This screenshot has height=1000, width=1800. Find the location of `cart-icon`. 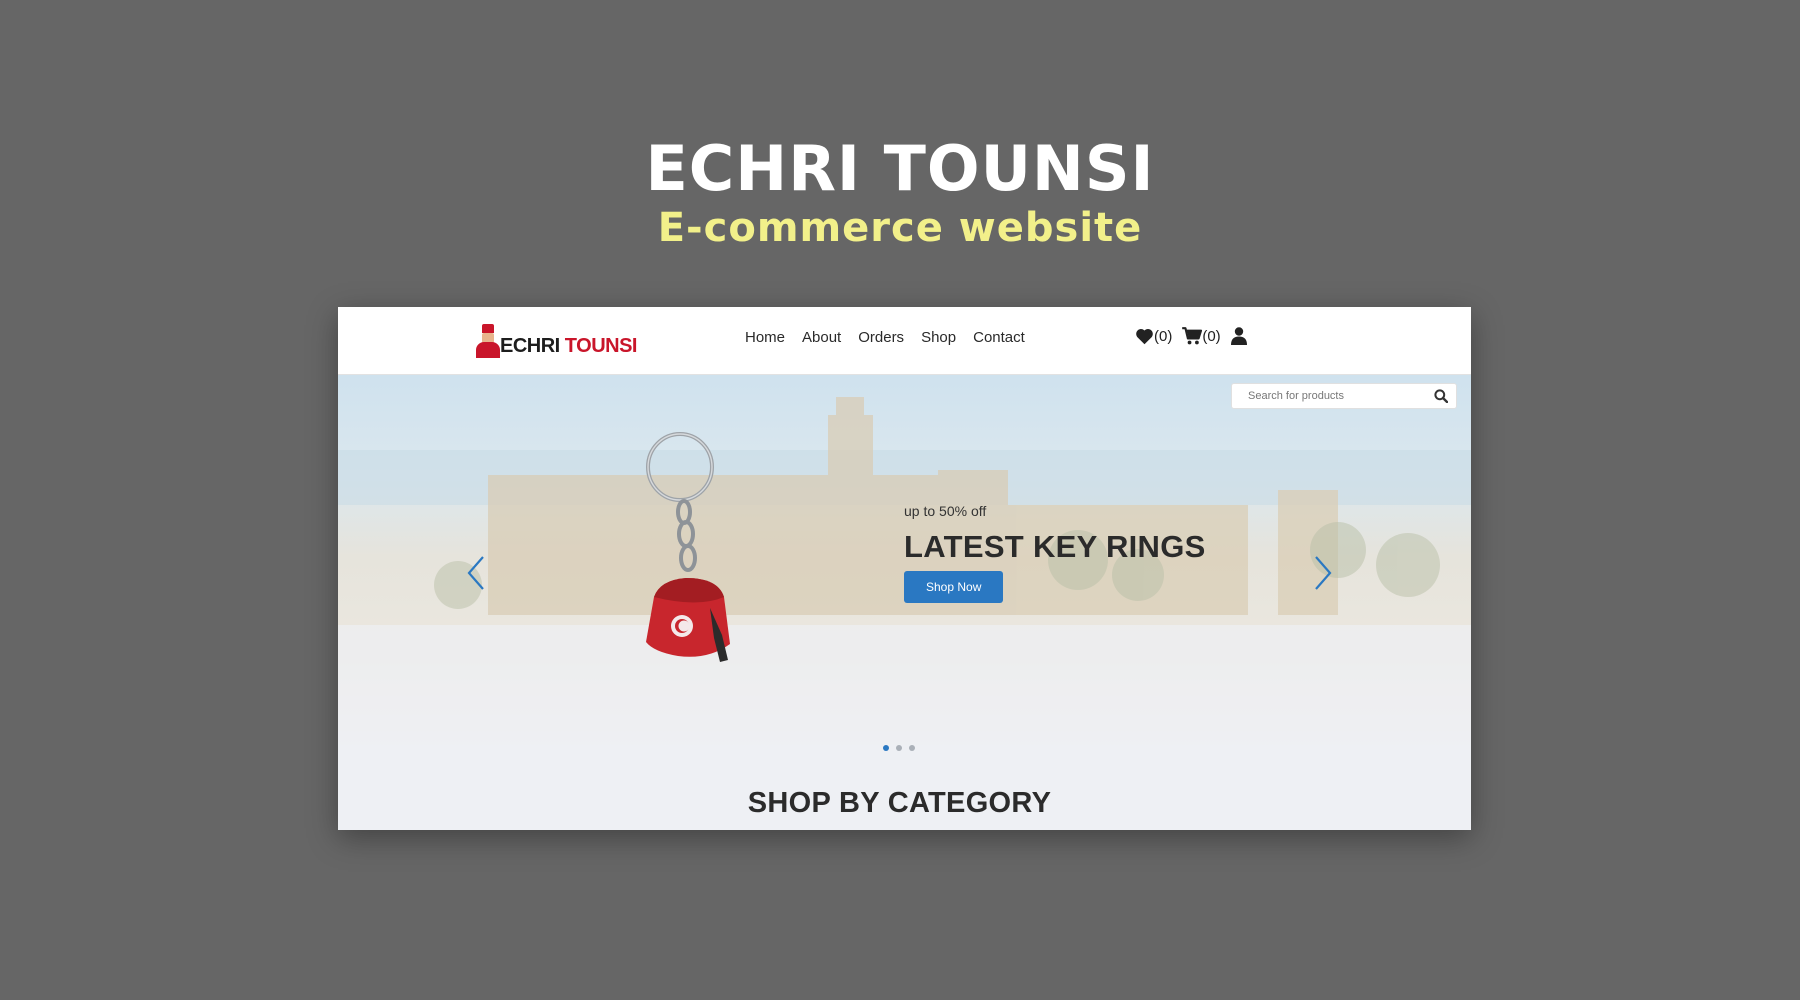

cart-icon is located at coordinates (1192, 336).